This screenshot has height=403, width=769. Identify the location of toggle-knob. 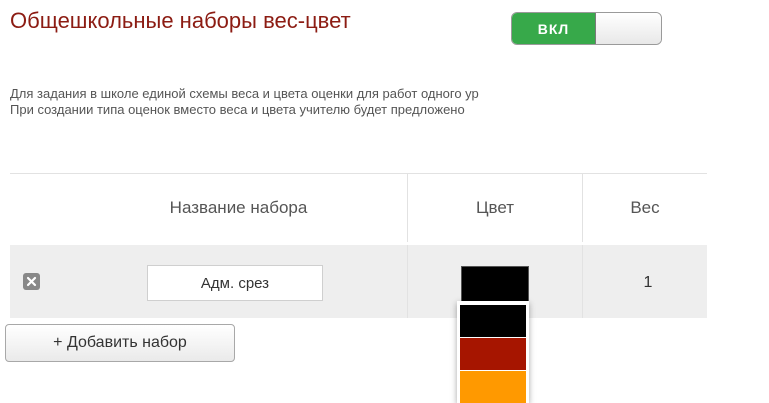
(628, 28).